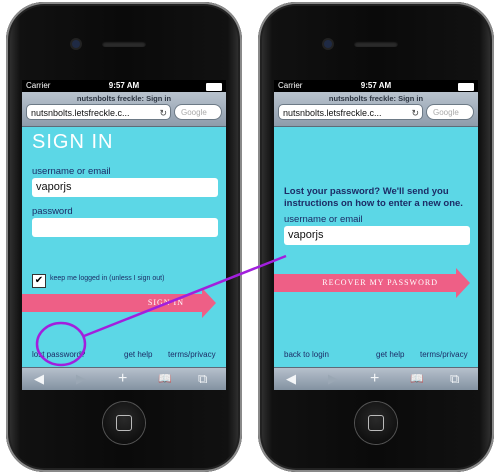 This screenshot has height=475, width=500. I want to click on recover-password-button: RECOVER MY PASSWORD, so click(372, 283).